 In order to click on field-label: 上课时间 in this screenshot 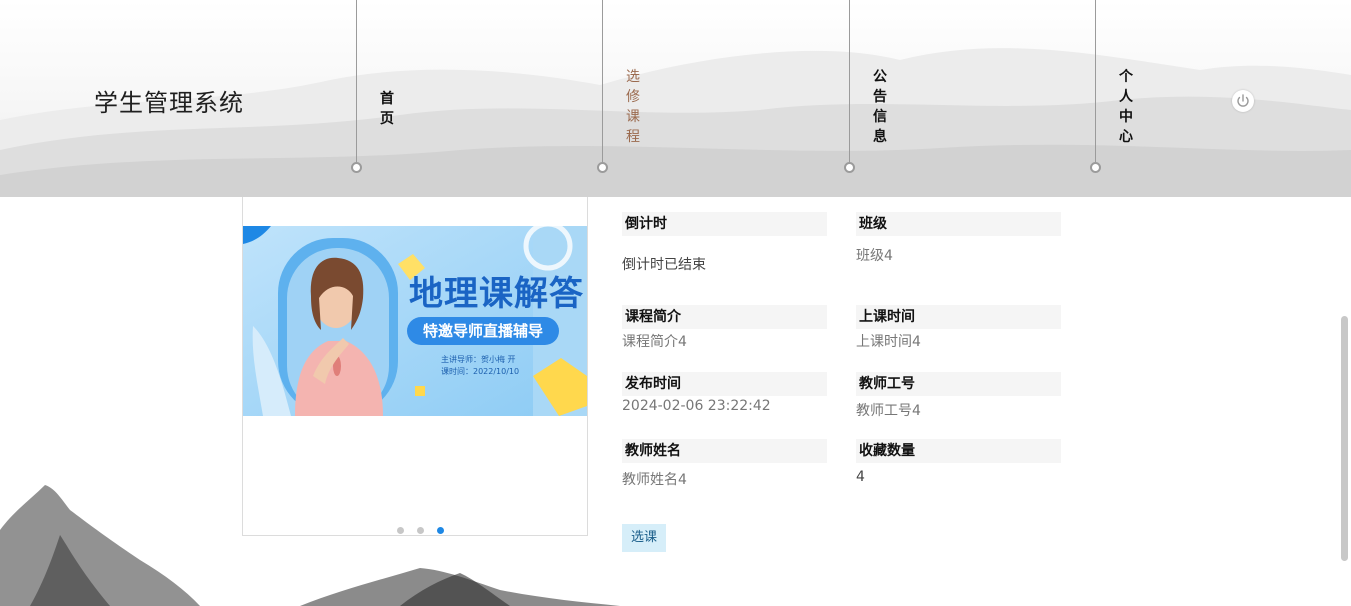, I will do `click(958, 317)`.